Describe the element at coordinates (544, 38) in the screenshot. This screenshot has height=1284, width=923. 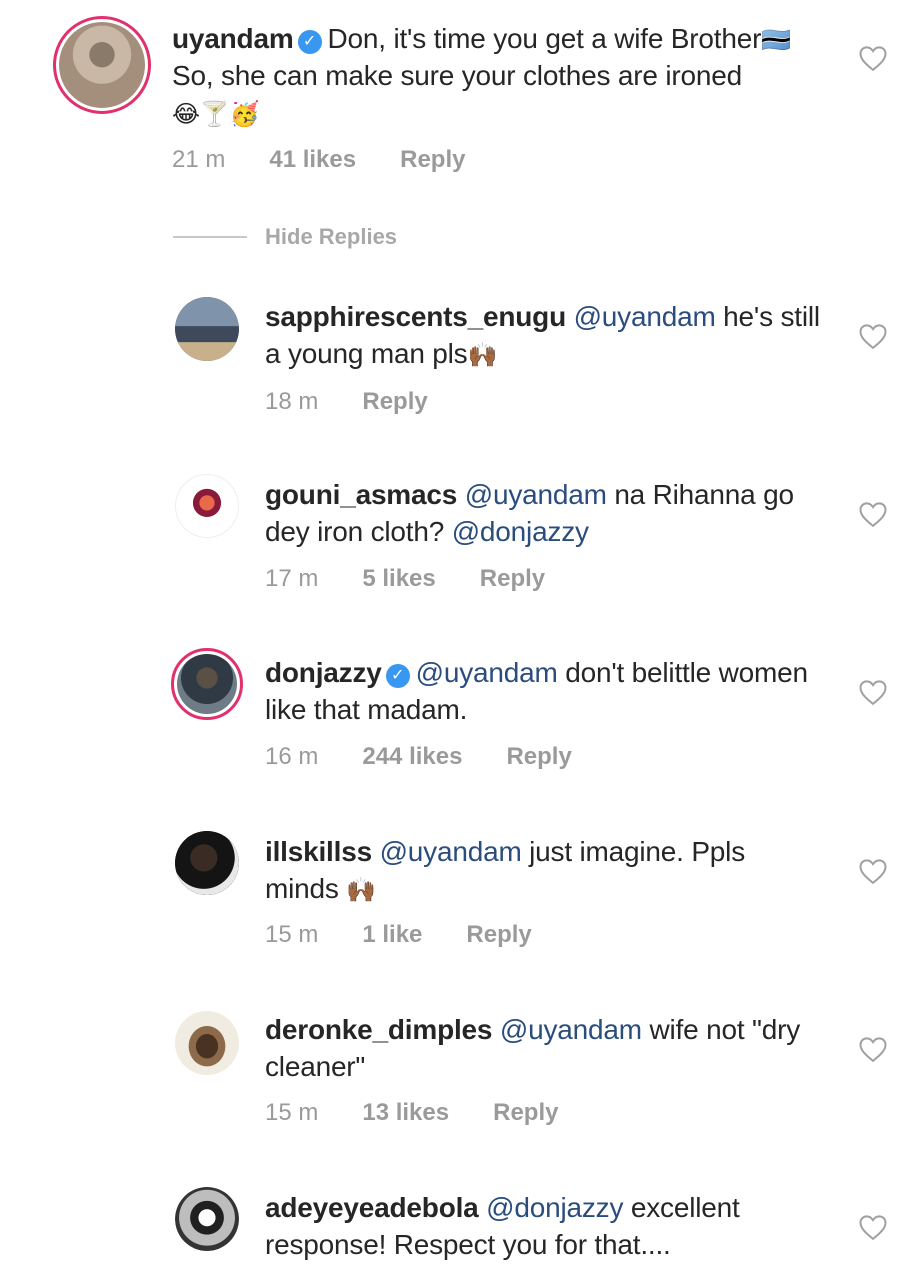
I see `comment-body-part1: Don, it's time you get a wife Brother` at that location.